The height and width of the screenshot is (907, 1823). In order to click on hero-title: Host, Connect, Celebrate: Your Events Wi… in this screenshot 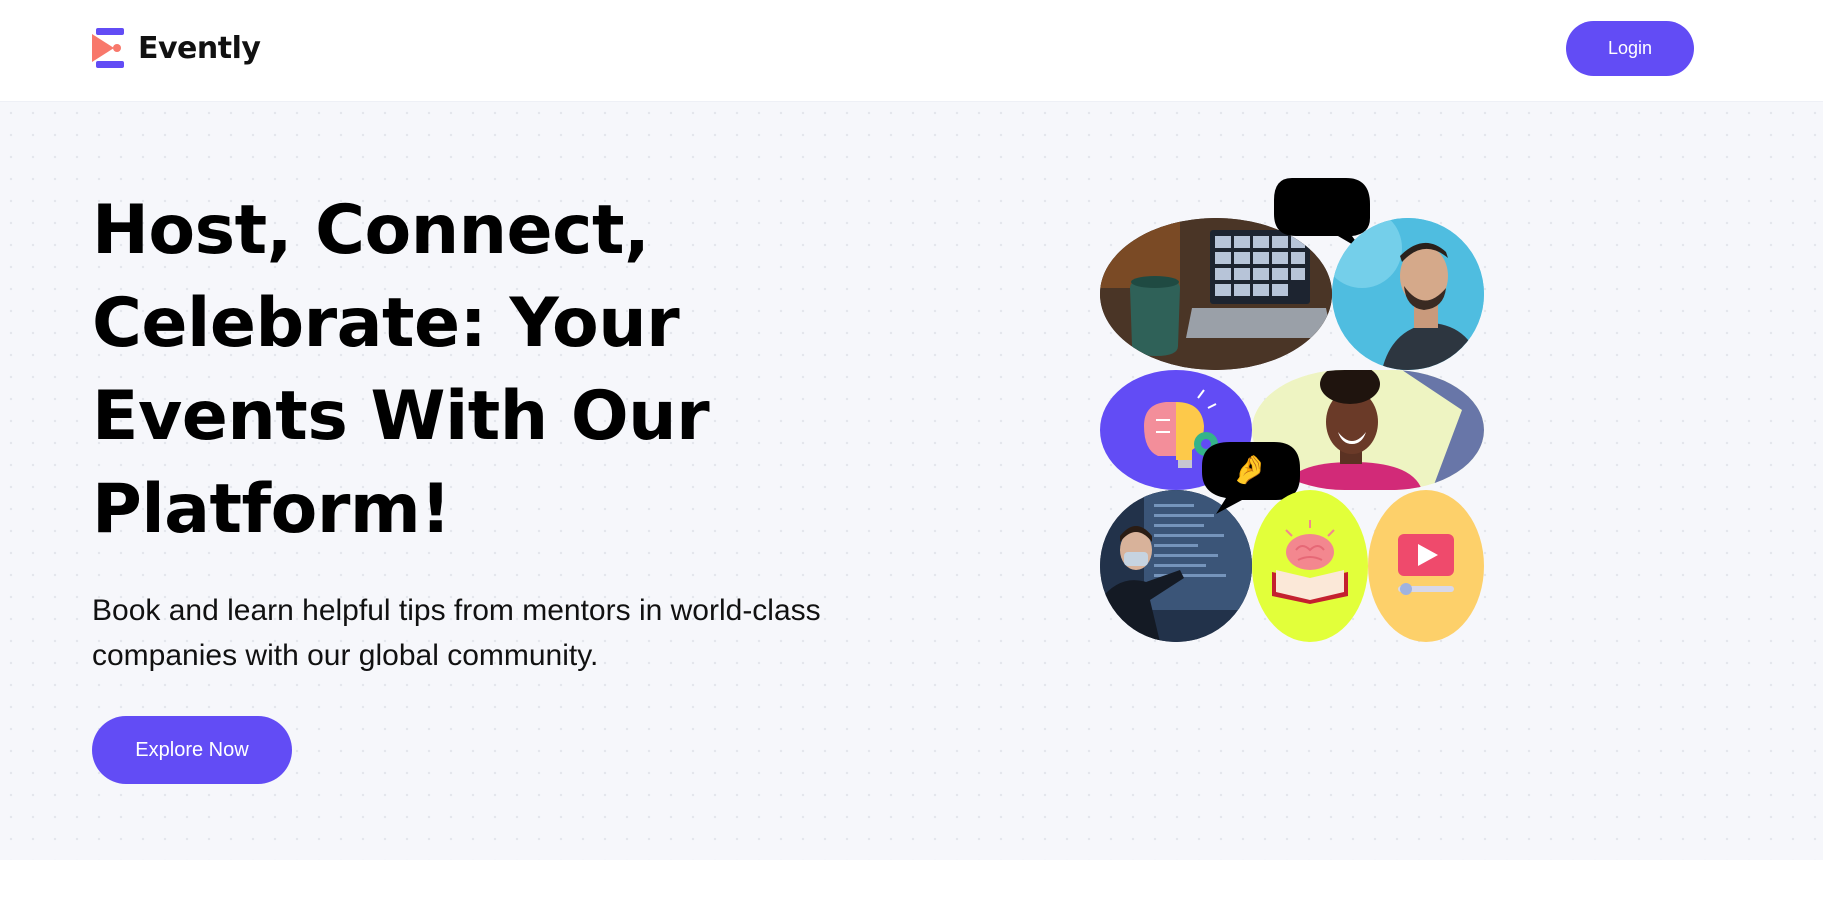, I will do `click(401, 370)`.